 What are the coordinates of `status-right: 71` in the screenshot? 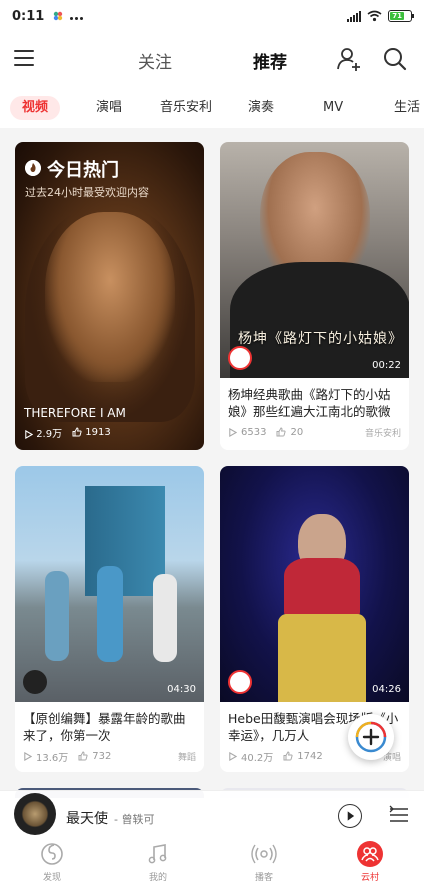 It's located at (380, 16).